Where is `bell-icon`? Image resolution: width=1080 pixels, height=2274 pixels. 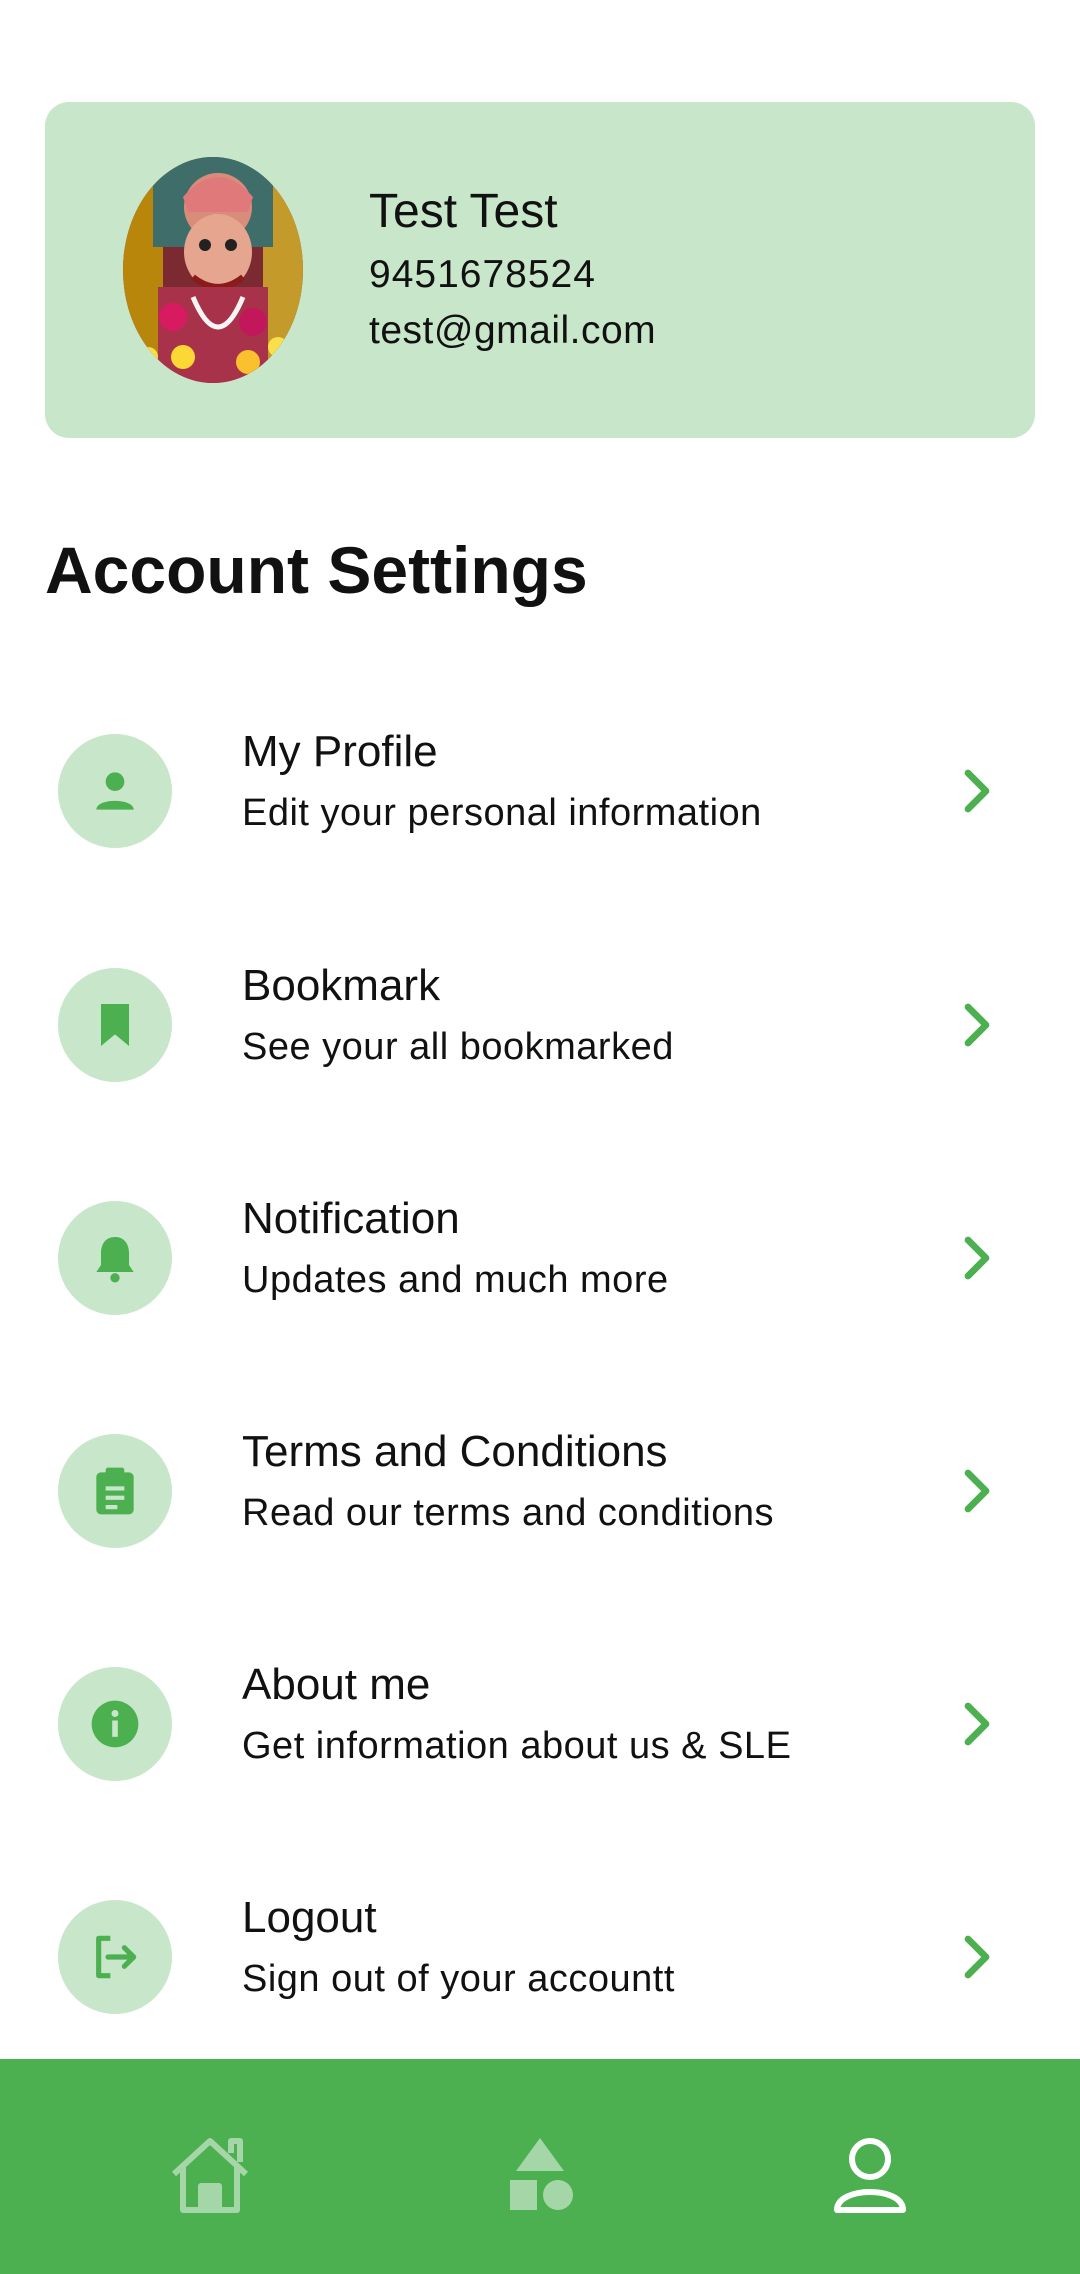 bell-icon is located at coordinates (115, 1258).